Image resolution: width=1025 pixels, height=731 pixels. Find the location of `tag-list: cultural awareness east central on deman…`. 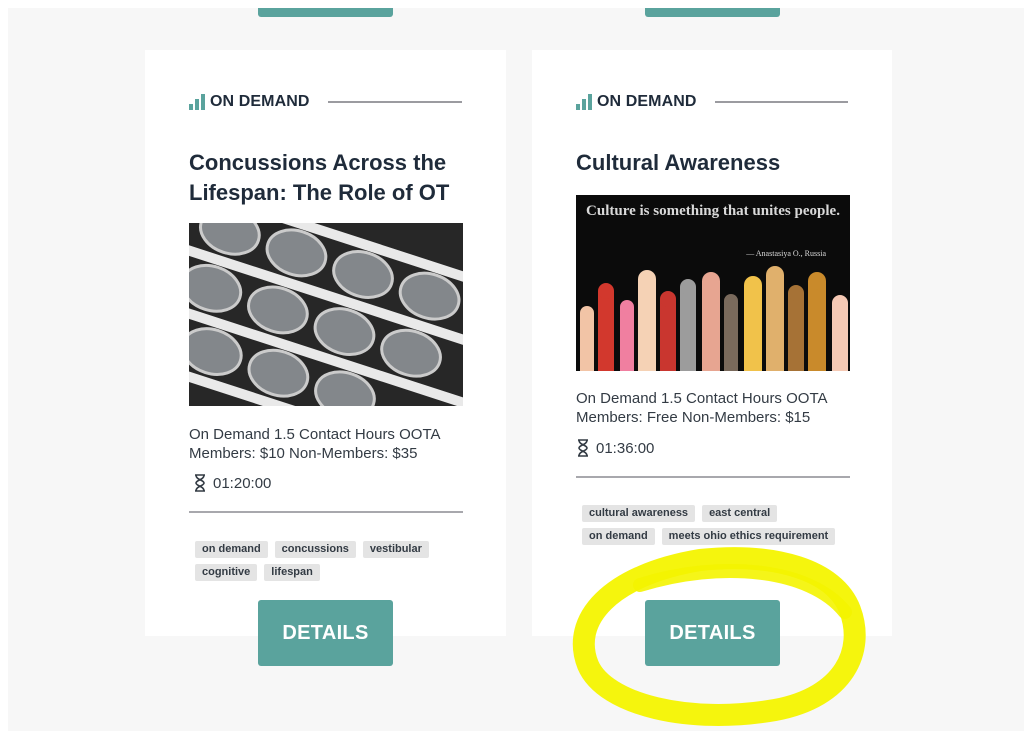

tag-list: cultural awareness east central on deman… is located at coordinates (717, 525).